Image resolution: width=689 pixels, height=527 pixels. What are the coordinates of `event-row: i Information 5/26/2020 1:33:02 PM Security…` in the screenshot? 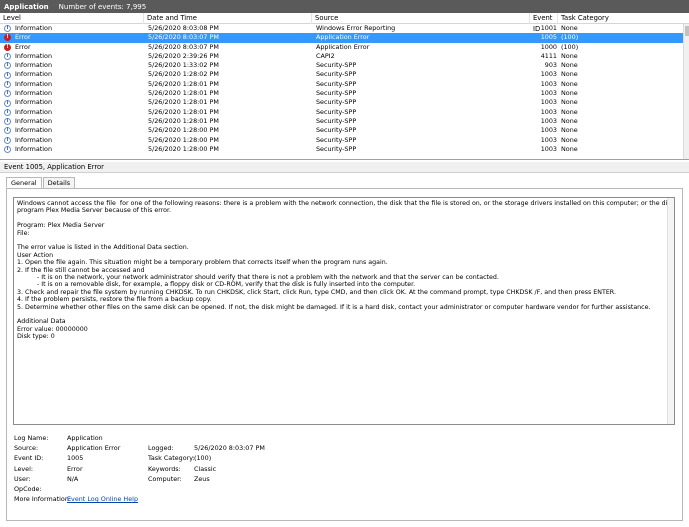 It's located at (341, 65).